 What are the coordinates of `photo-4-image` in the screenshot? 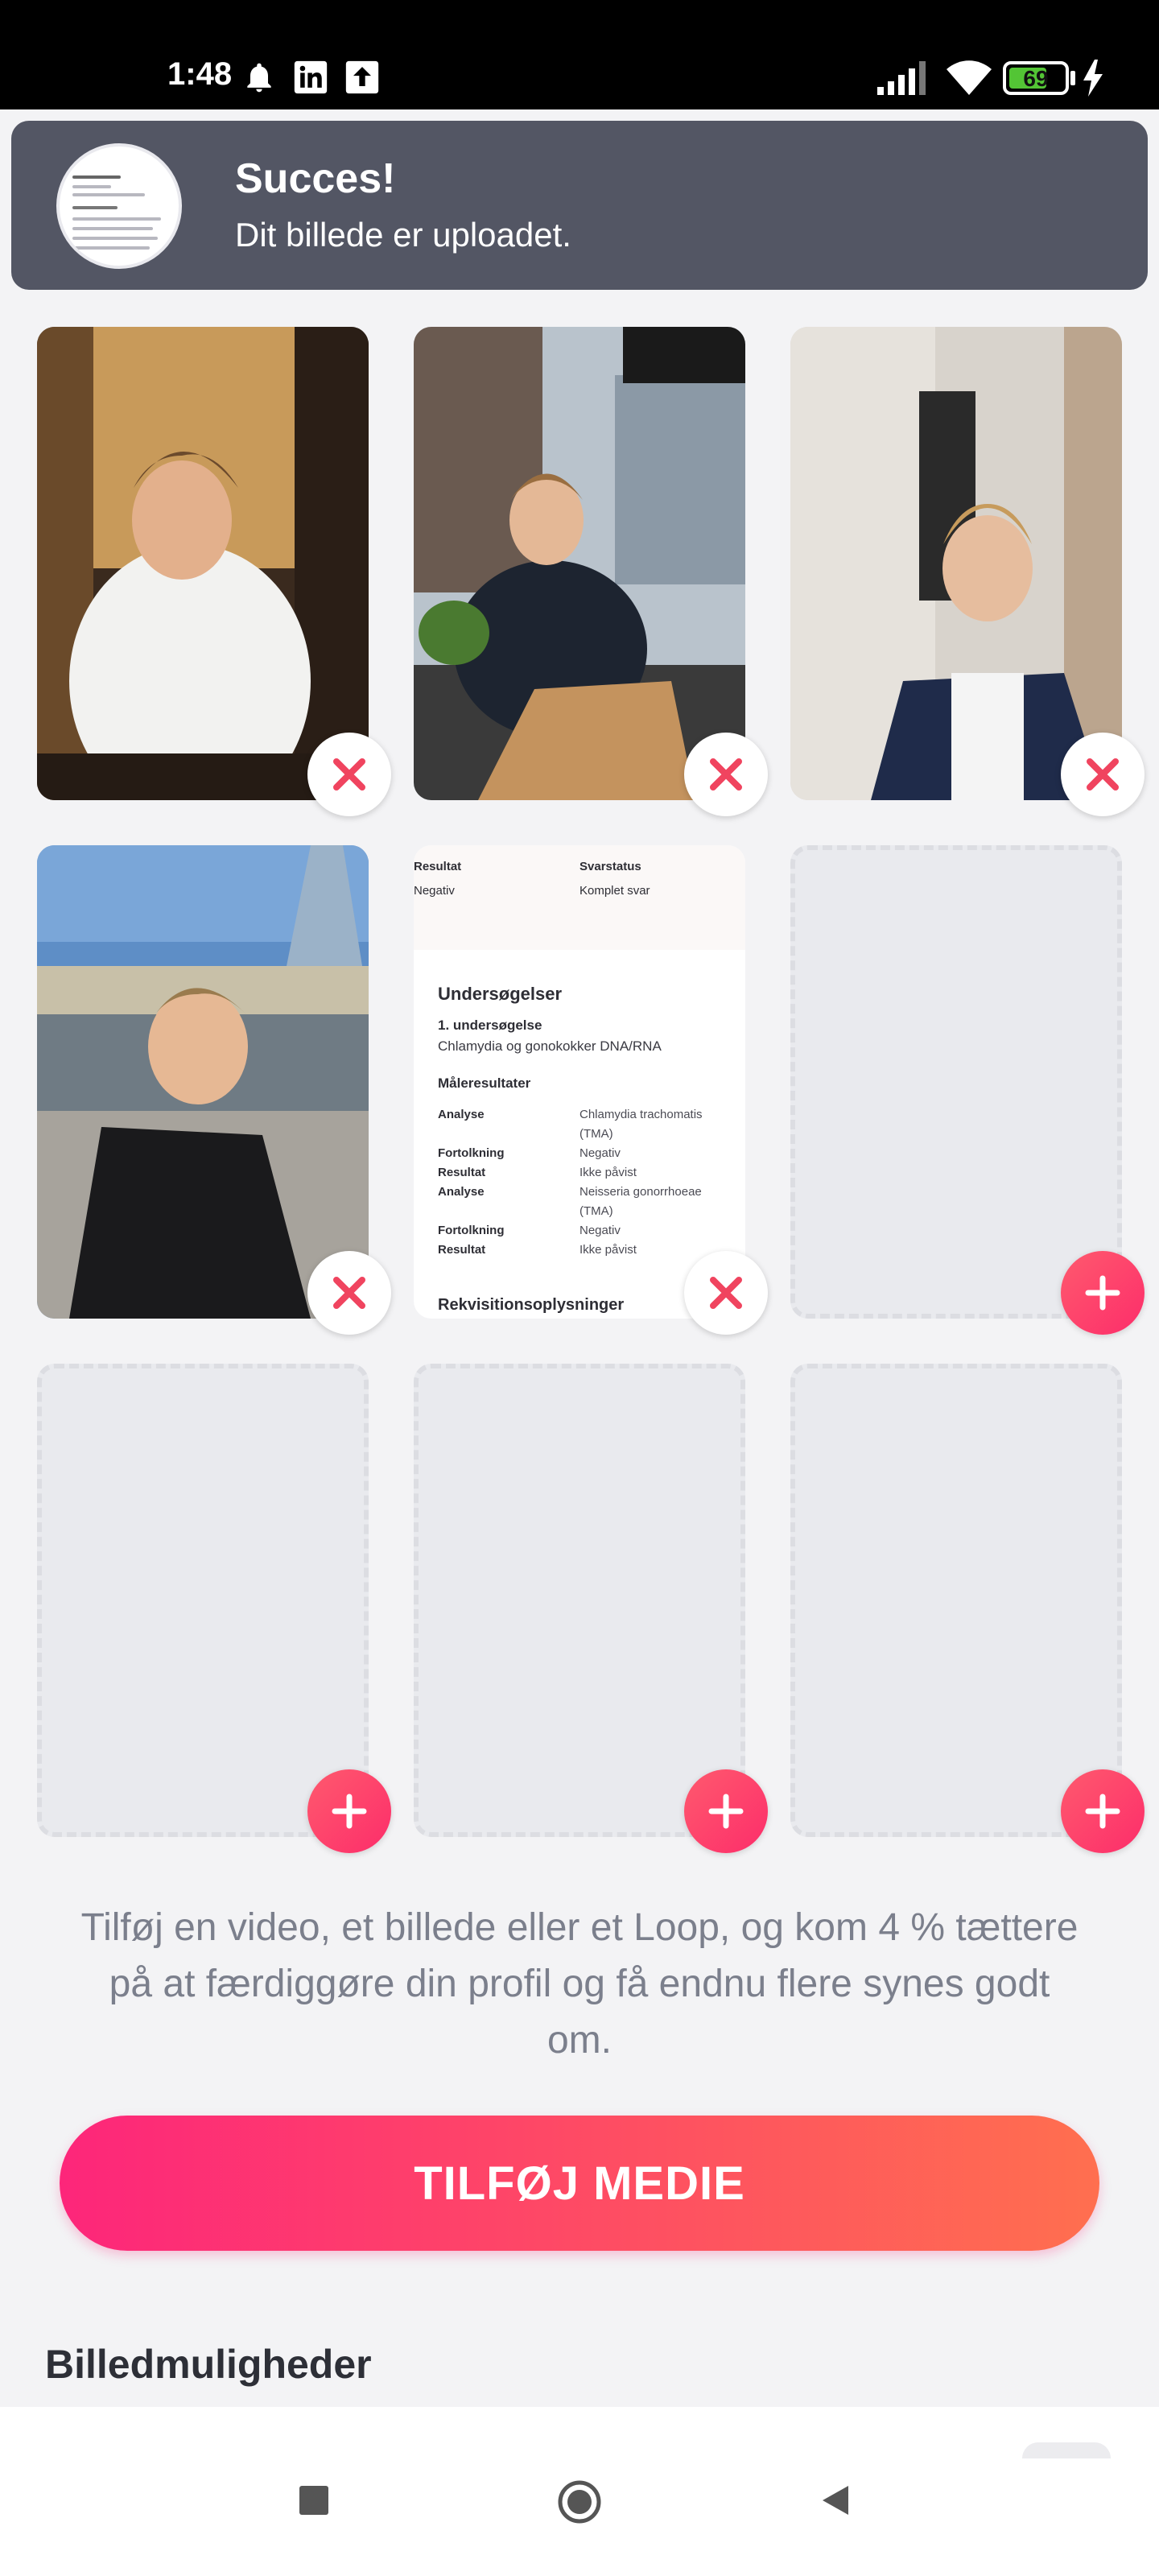 It's located at (203, 1082).